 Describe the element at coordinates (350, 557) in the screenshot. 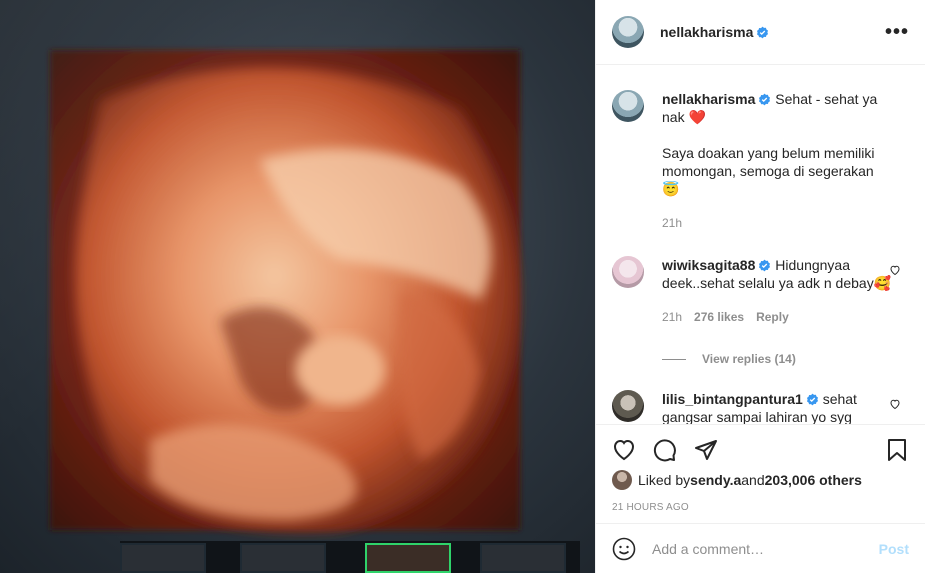

I see `monitor-thumbnail-strip` at that location.